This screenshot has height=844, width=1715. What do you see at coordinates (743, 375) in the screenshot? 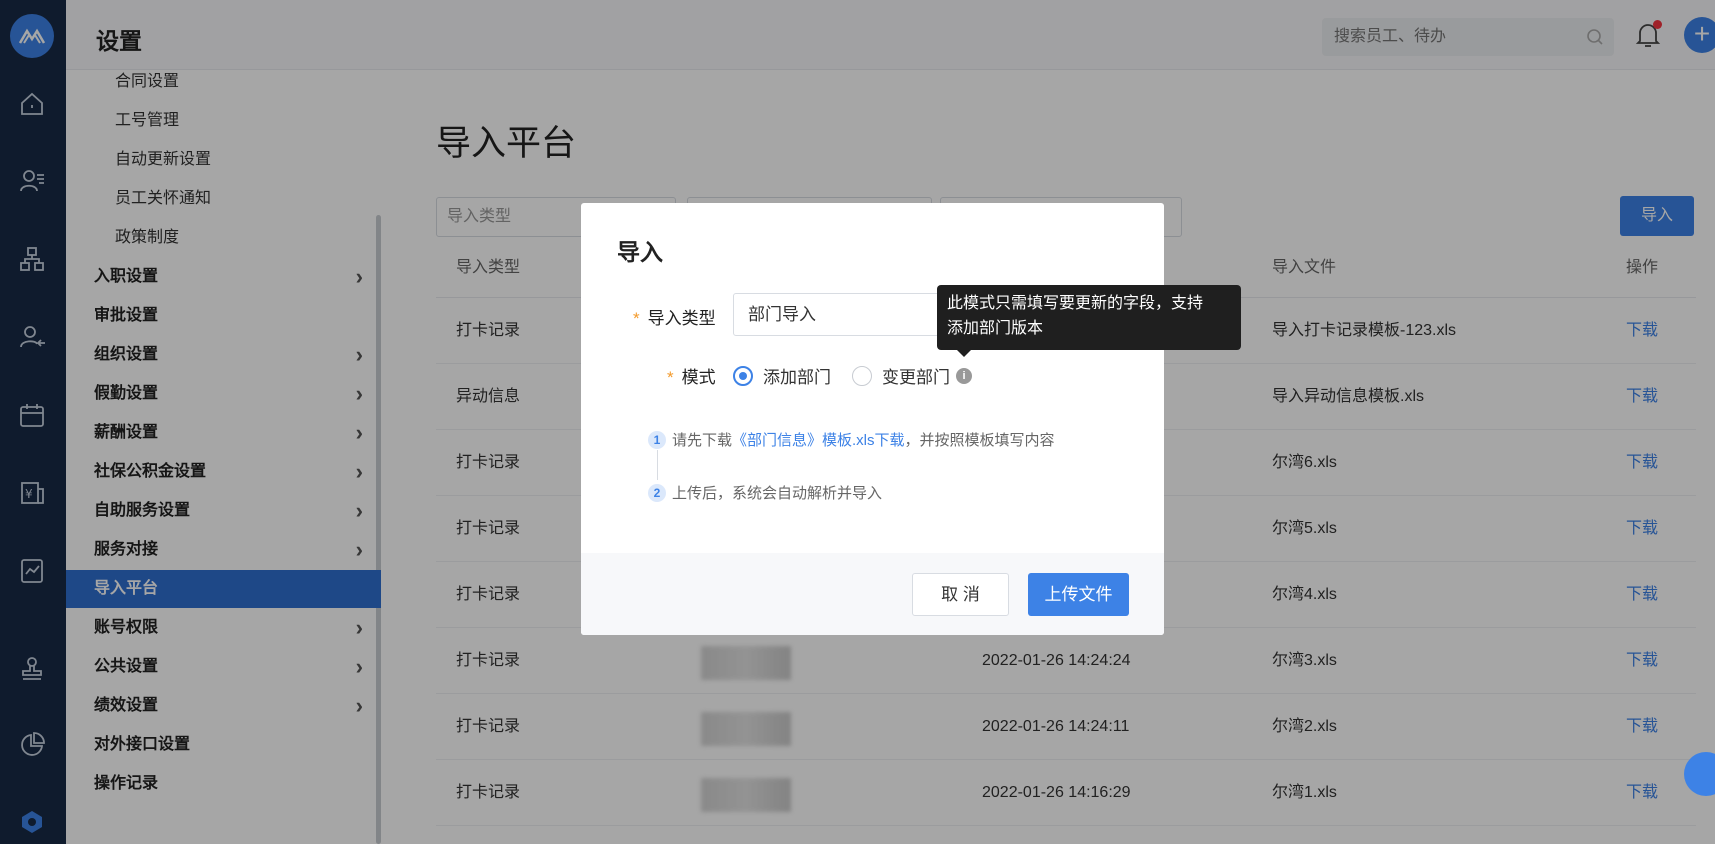
I see `radio-selected` at bounding box center [743, 375].